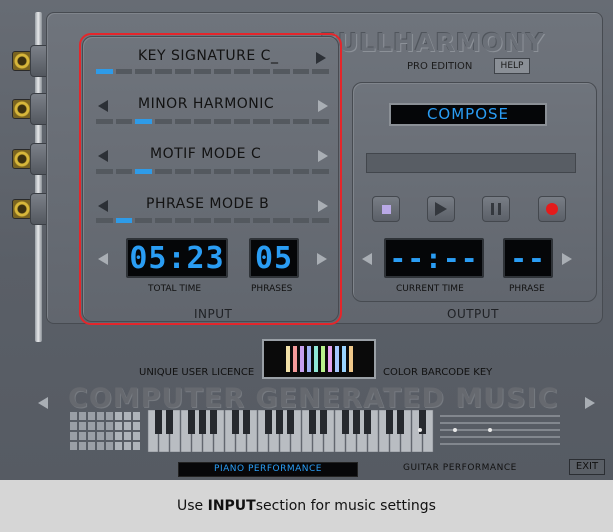 The image size is (613, 532). Describe the element at coordinates (590, 403) in the screenshot. I see `performance-next-arrow` at that location.